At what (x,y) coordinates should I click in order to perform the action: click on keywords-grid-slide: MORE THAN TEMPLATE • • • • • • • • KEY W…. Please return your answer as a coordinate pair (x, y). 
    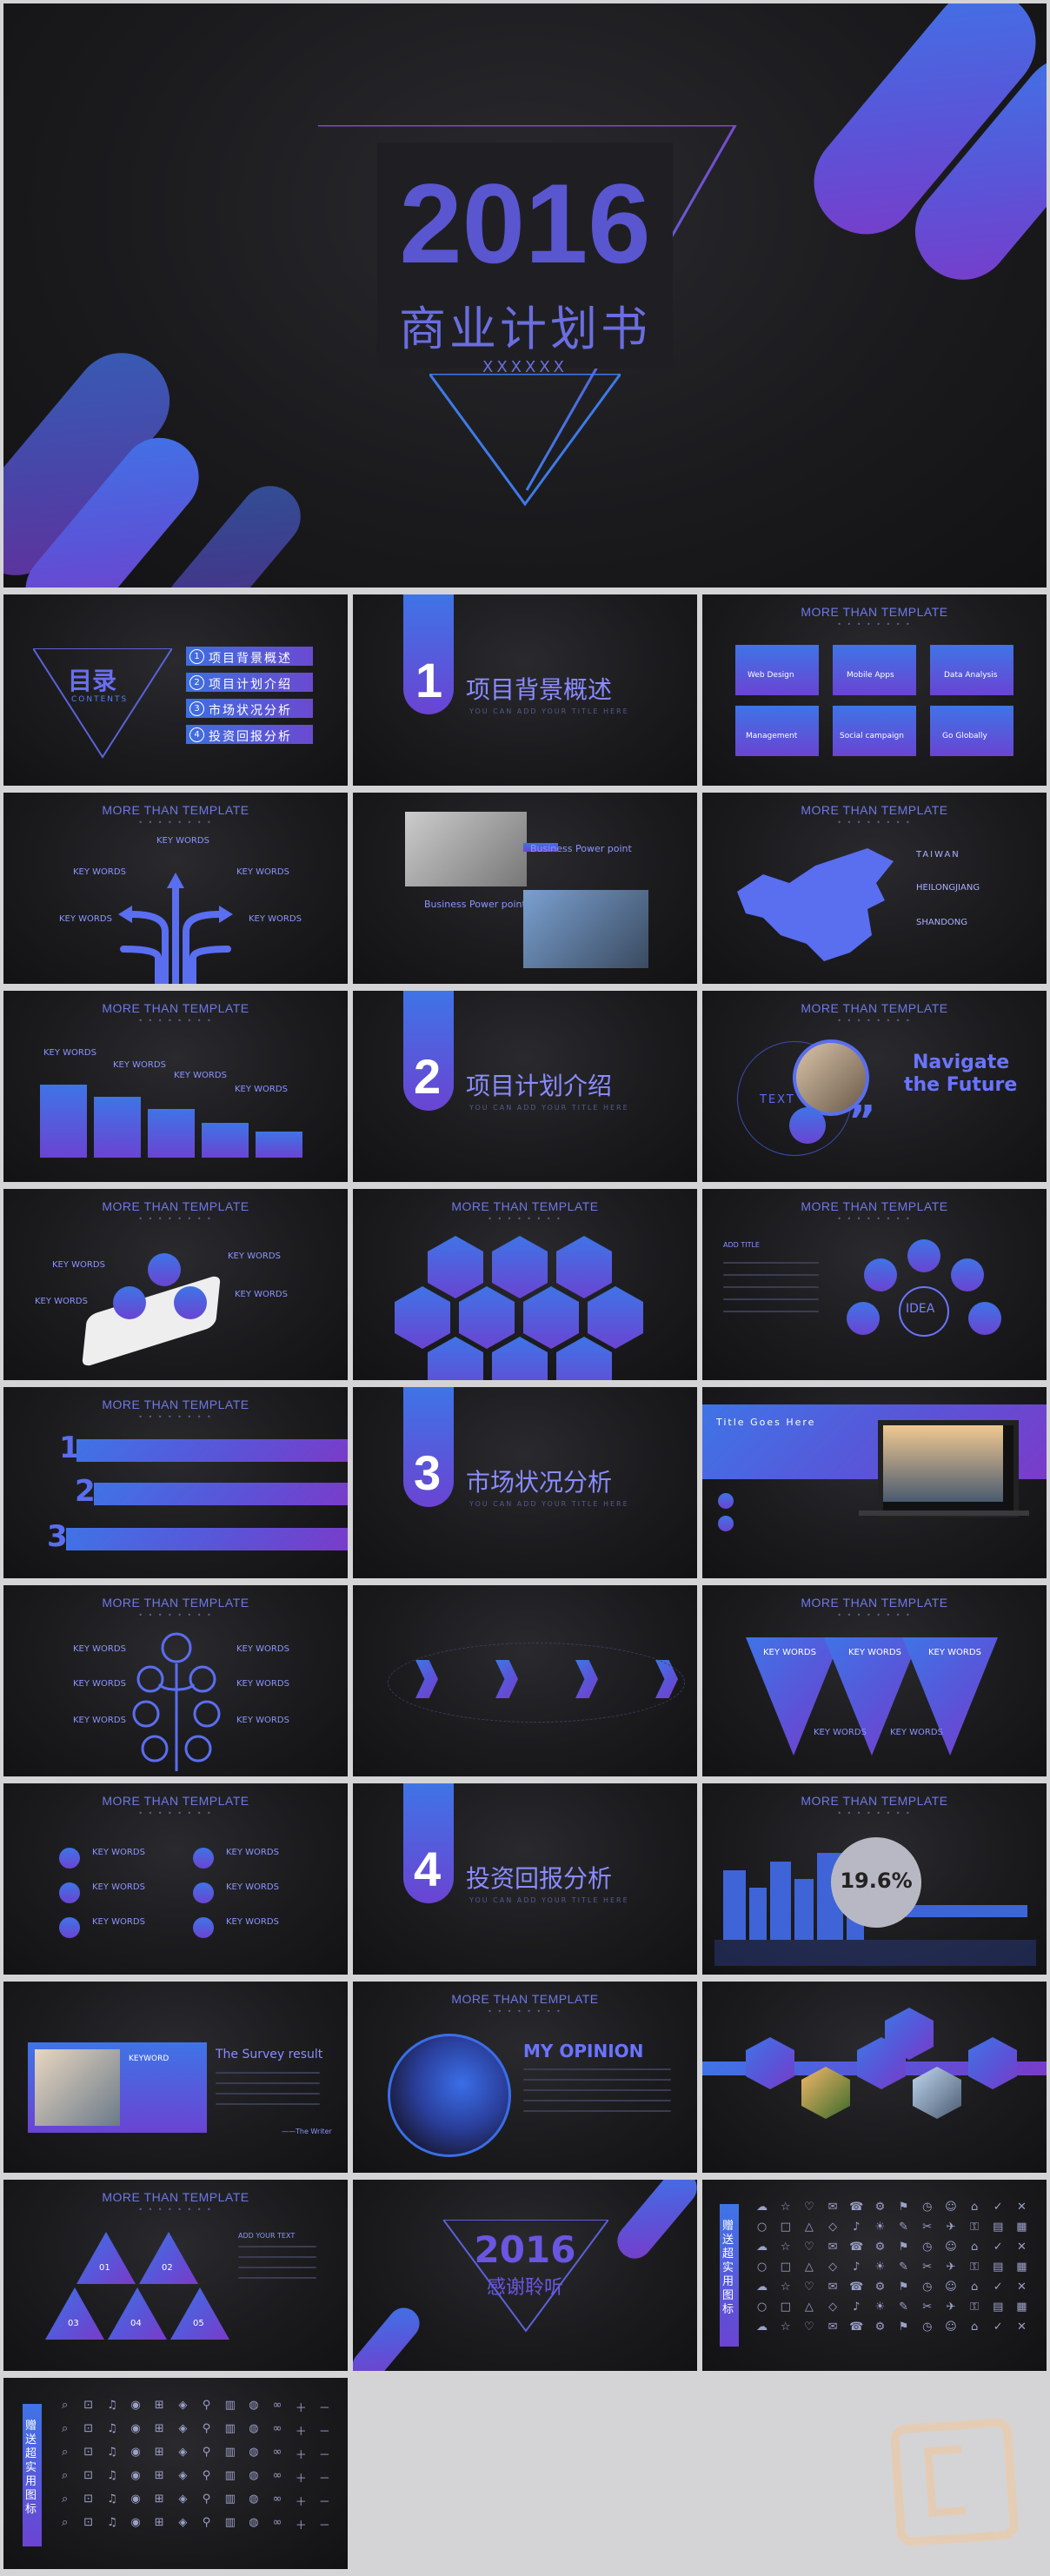
    Looking at the image, I should click on (176, 1879).